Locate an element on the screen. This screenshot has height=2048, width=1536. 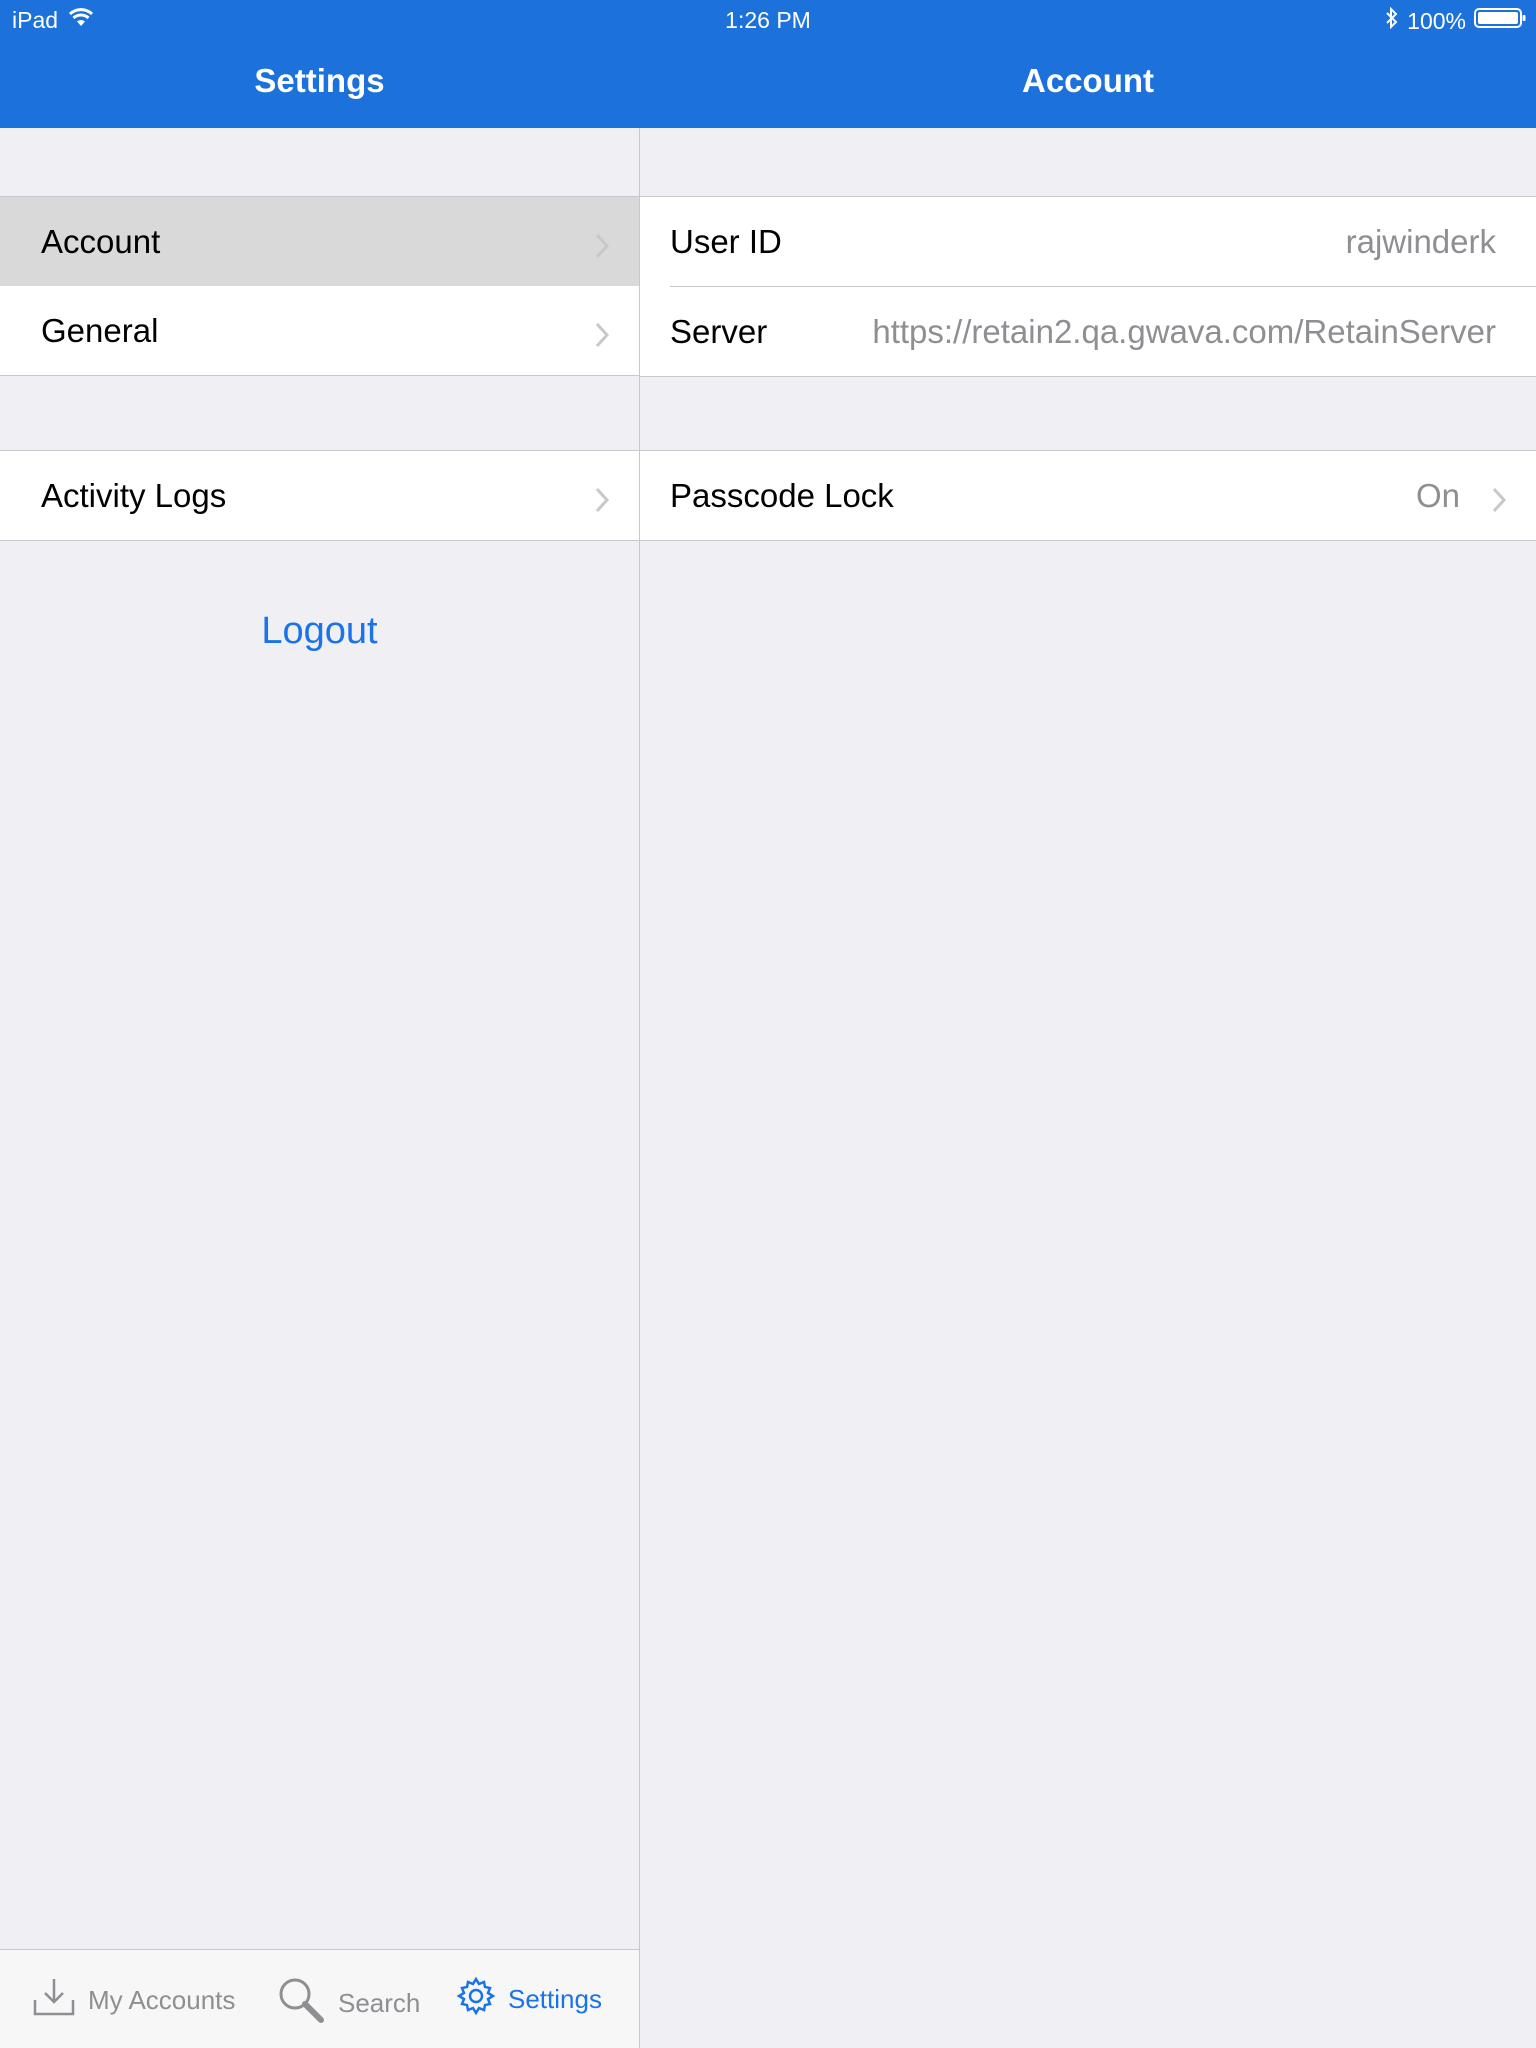
tab-search: Search is located at coordinates (348, 2003).